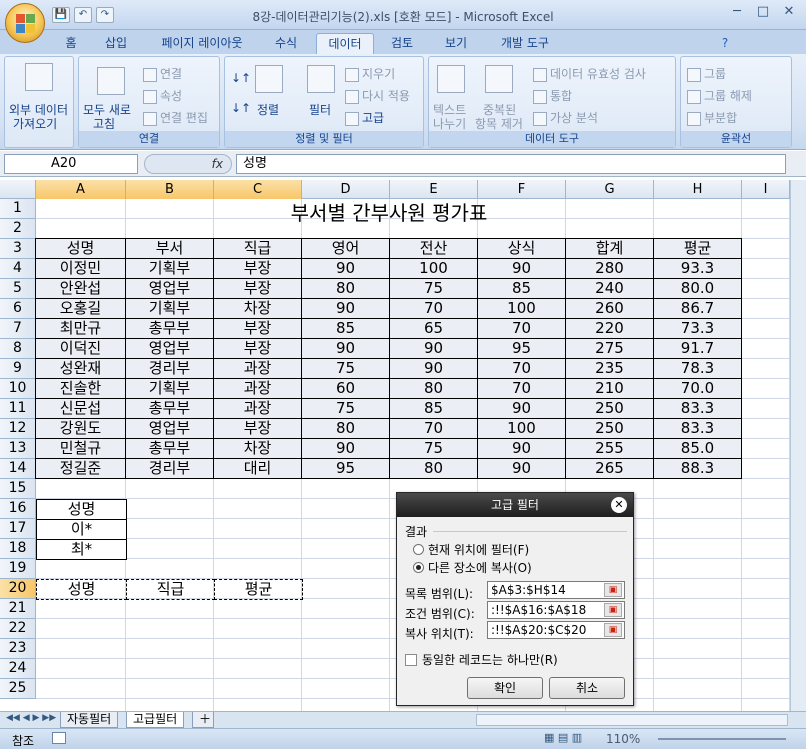  I want to click on row-header: 23, so click(18, 649).